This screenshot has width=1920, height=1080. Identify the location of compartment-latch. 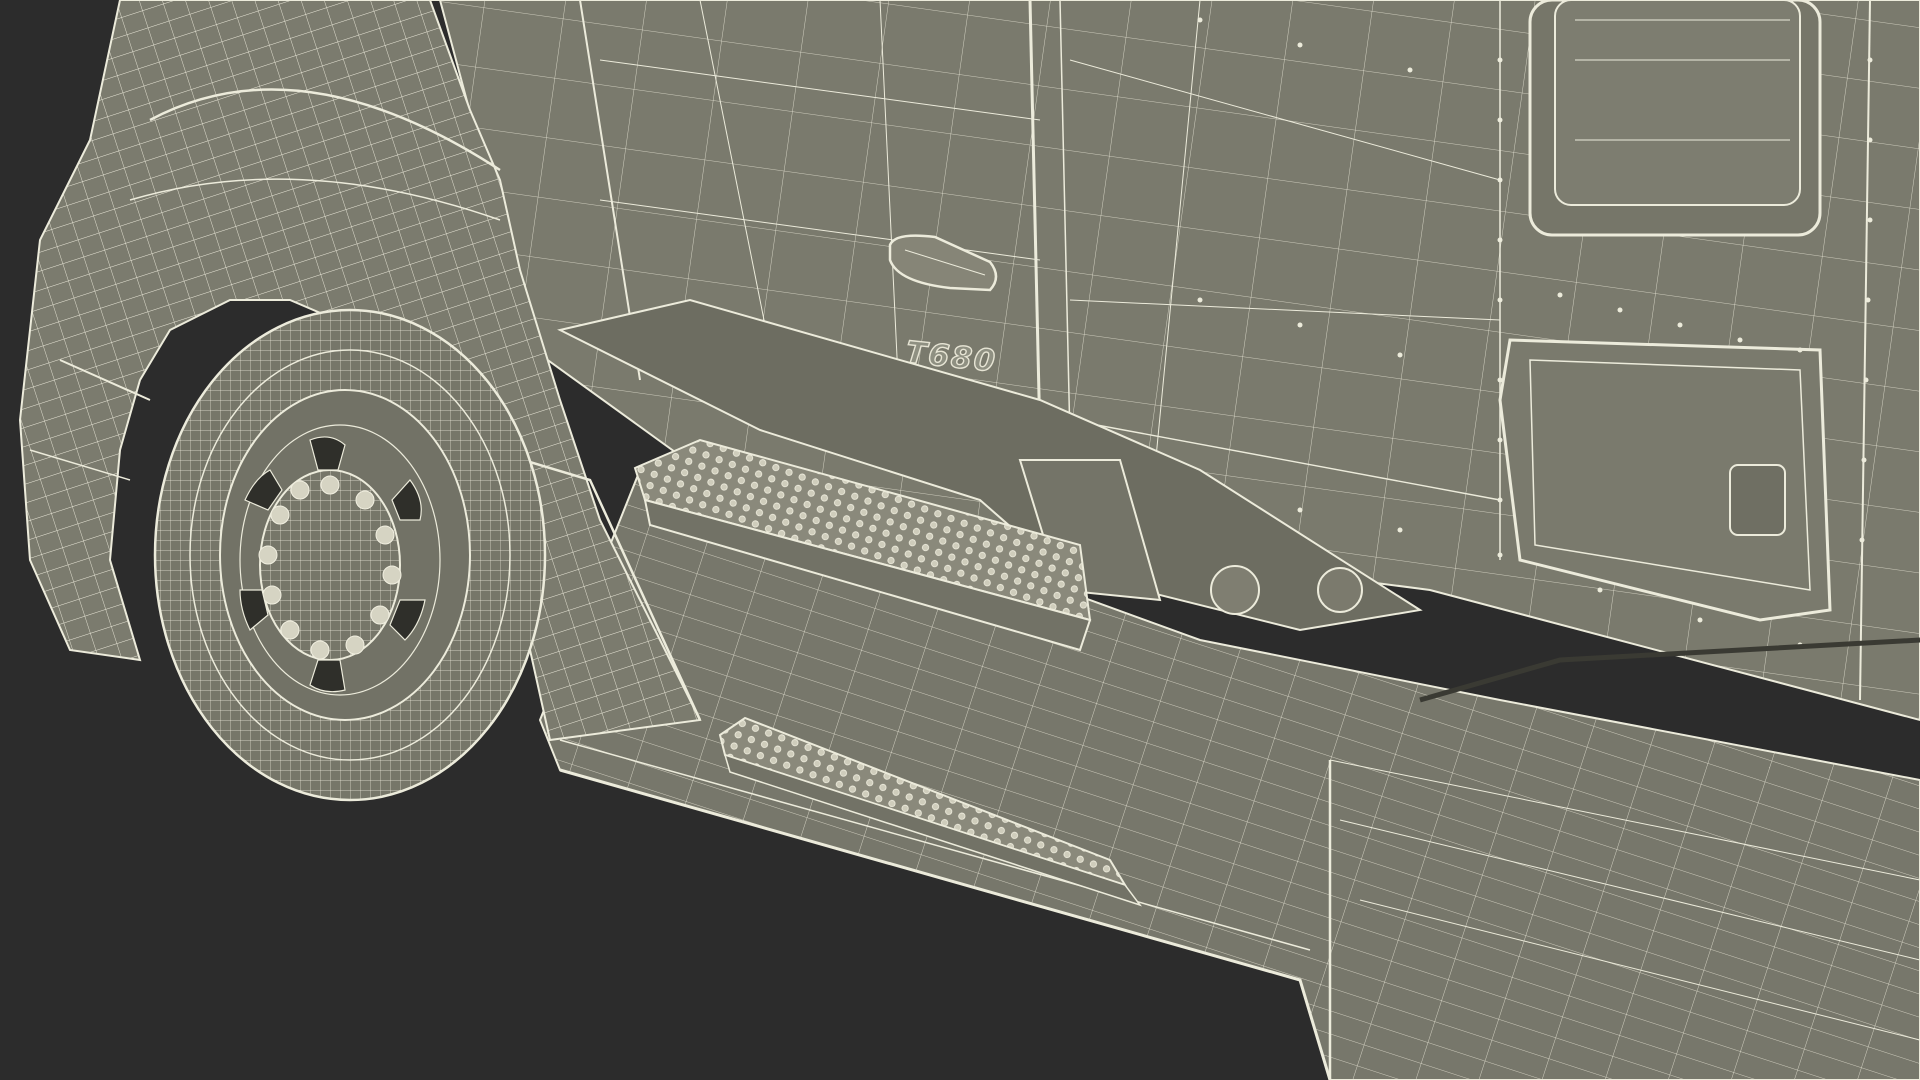
(1757, 500).